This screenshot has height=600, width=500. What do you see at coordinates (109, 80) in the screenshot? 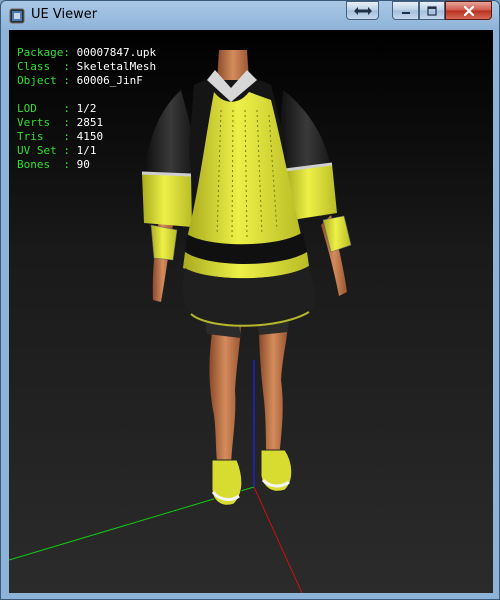
I see `info-object-value: 60006_JinF` at bounding box center [109, 80].